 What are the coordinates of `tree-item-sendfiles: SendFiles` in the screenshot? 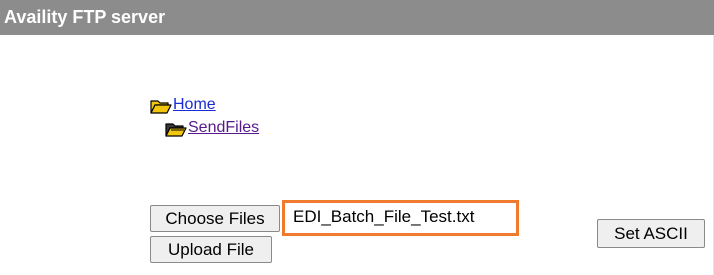 It's located at (212, 128).